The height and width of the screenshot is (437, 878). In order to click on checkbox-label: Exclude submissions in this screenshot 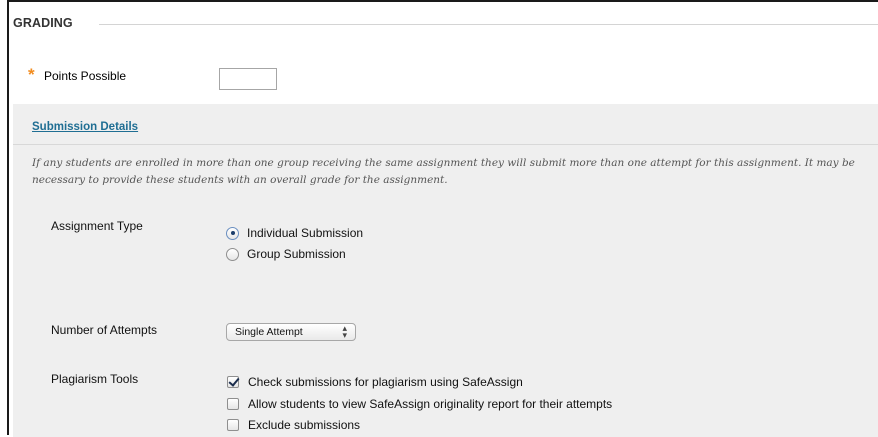, I will do `click(304, 424)`.